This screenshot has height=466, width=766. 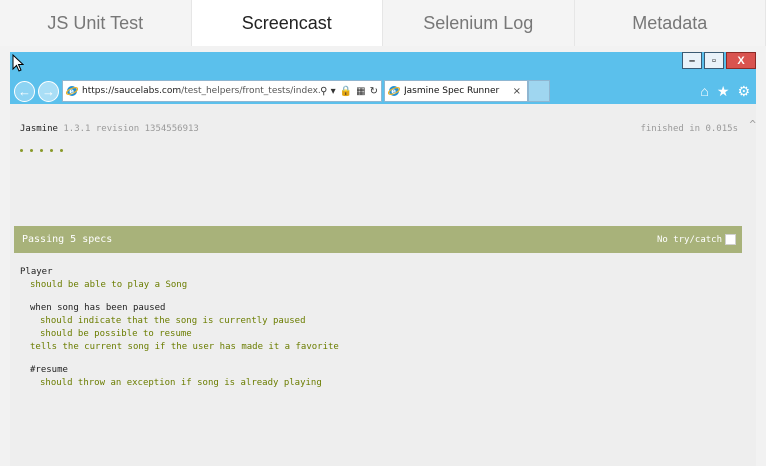 What do you see at coordinates (730, 239) in the screenshot?
I see `try-catch-checkbox` at bounding box center [730, 239].